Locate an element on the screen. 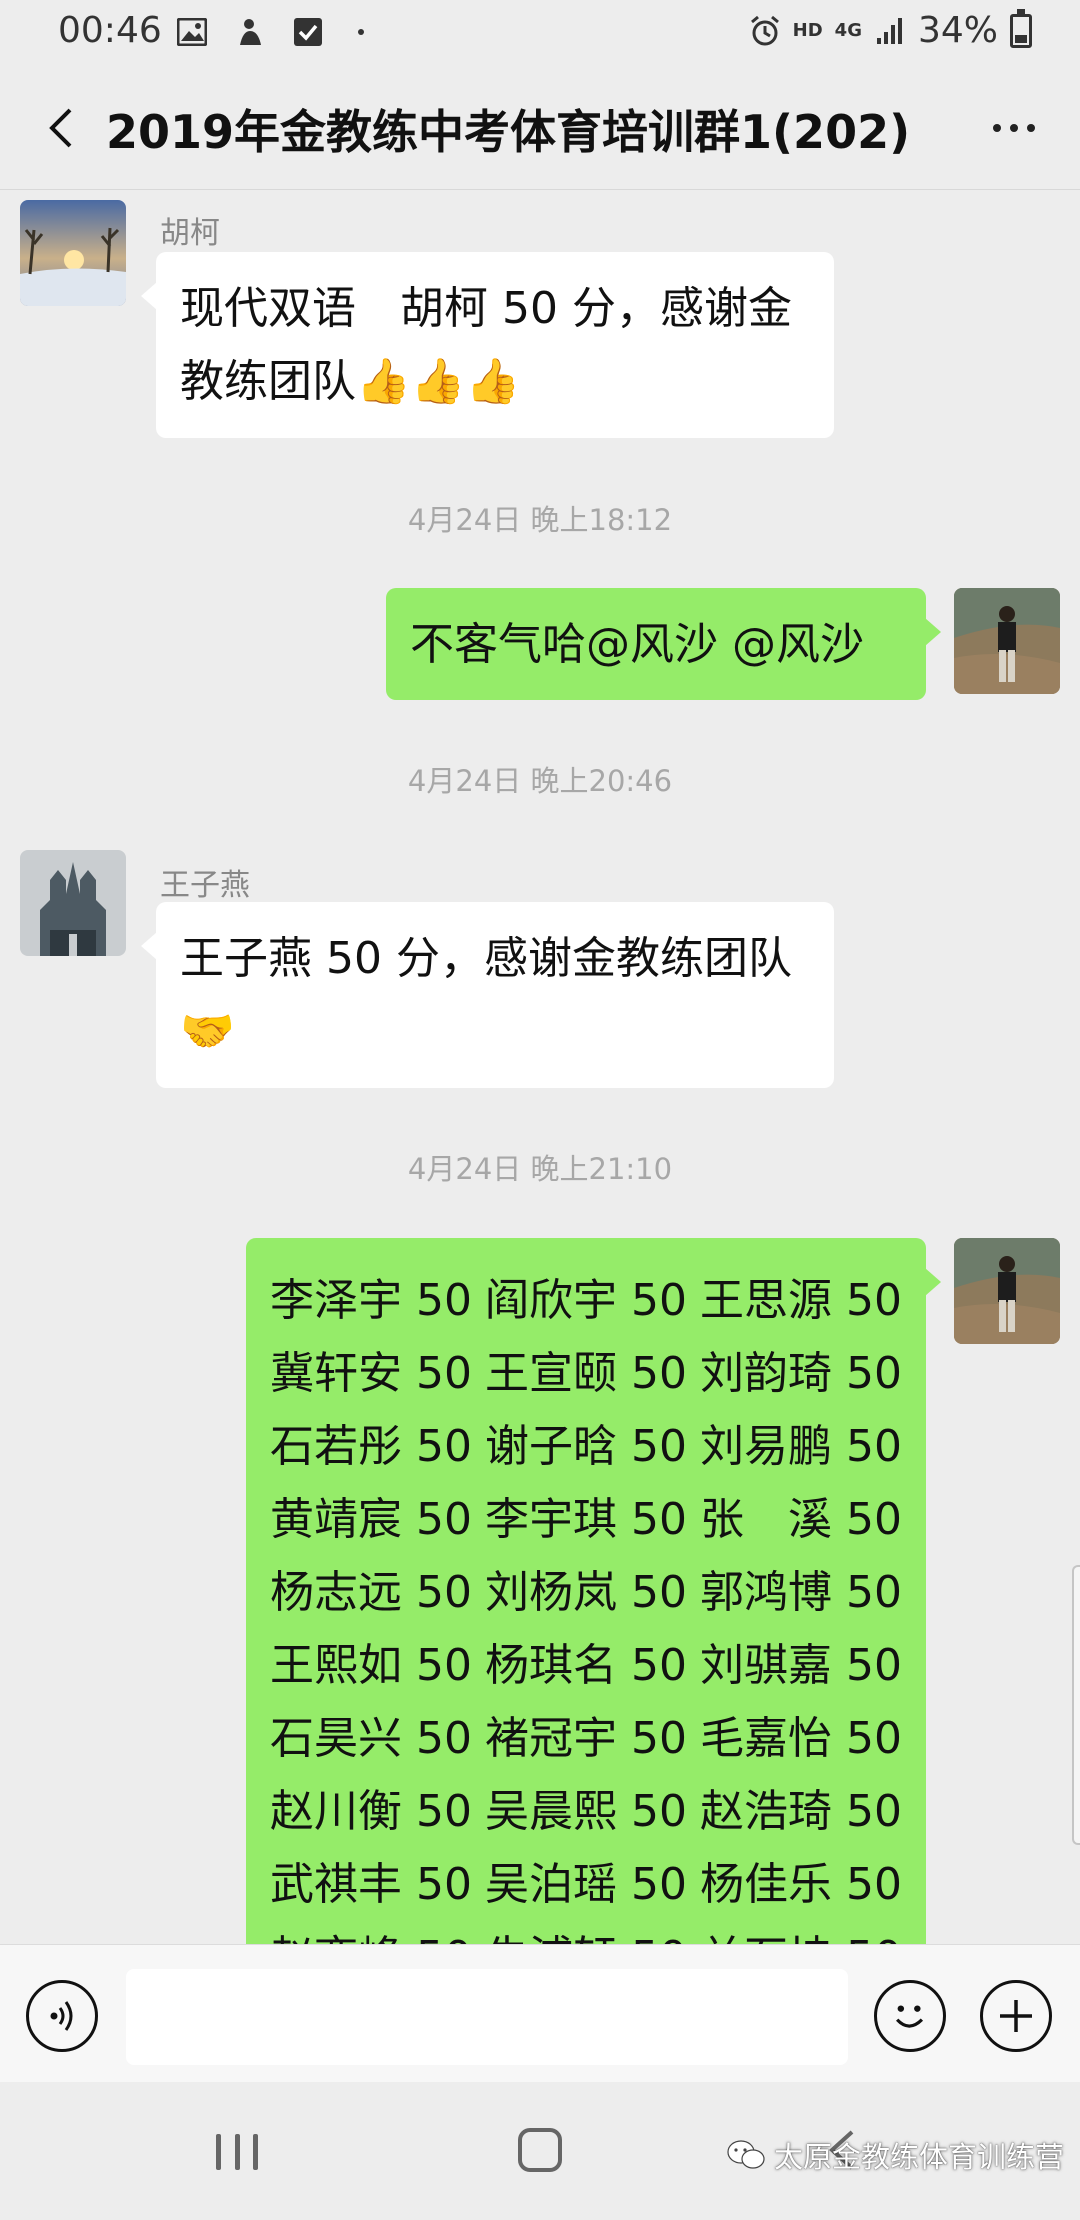  plus-icon is located at coordinates (1016, 2016).